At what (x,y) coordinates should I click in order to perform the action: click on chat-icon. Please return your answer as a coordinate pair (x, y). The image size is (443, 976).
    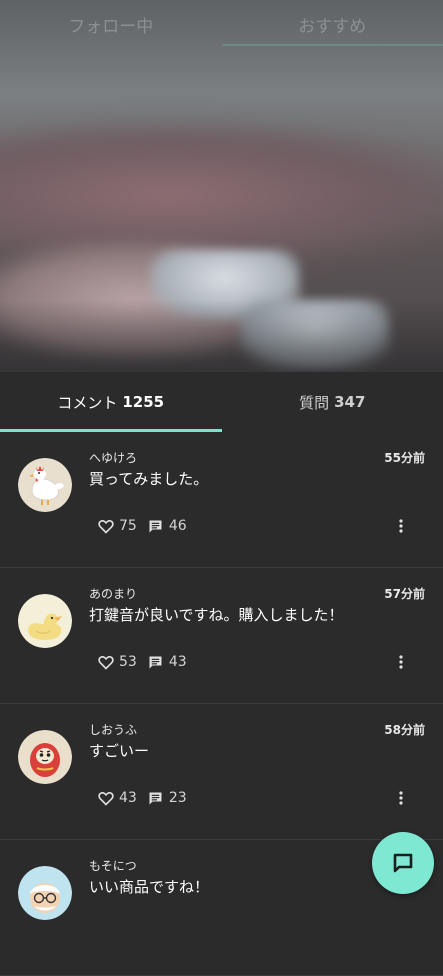
    Looking at the image, I should click on (403, 863).